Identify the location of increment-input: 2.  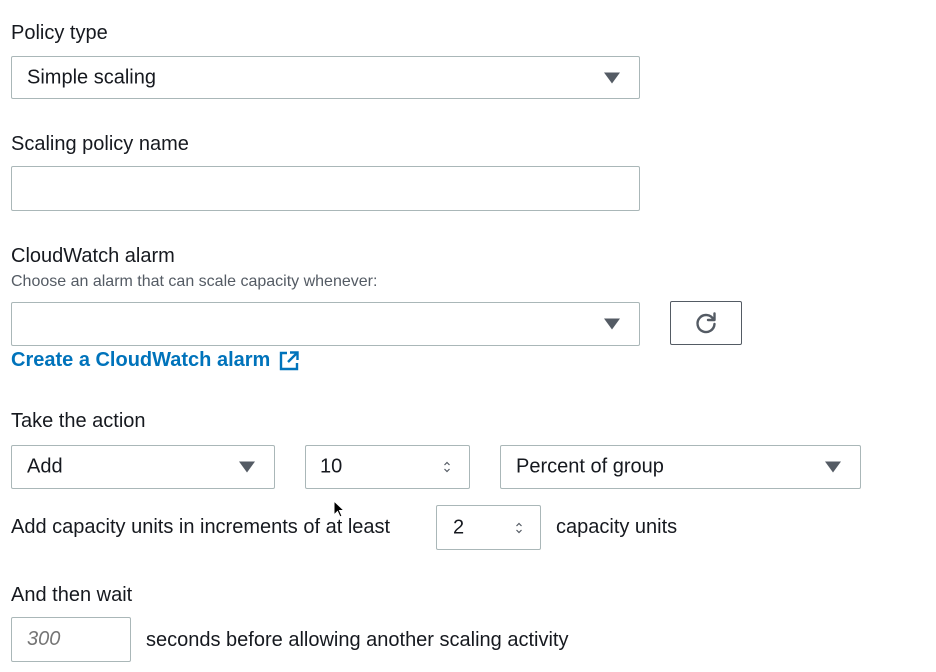
(488, 527).